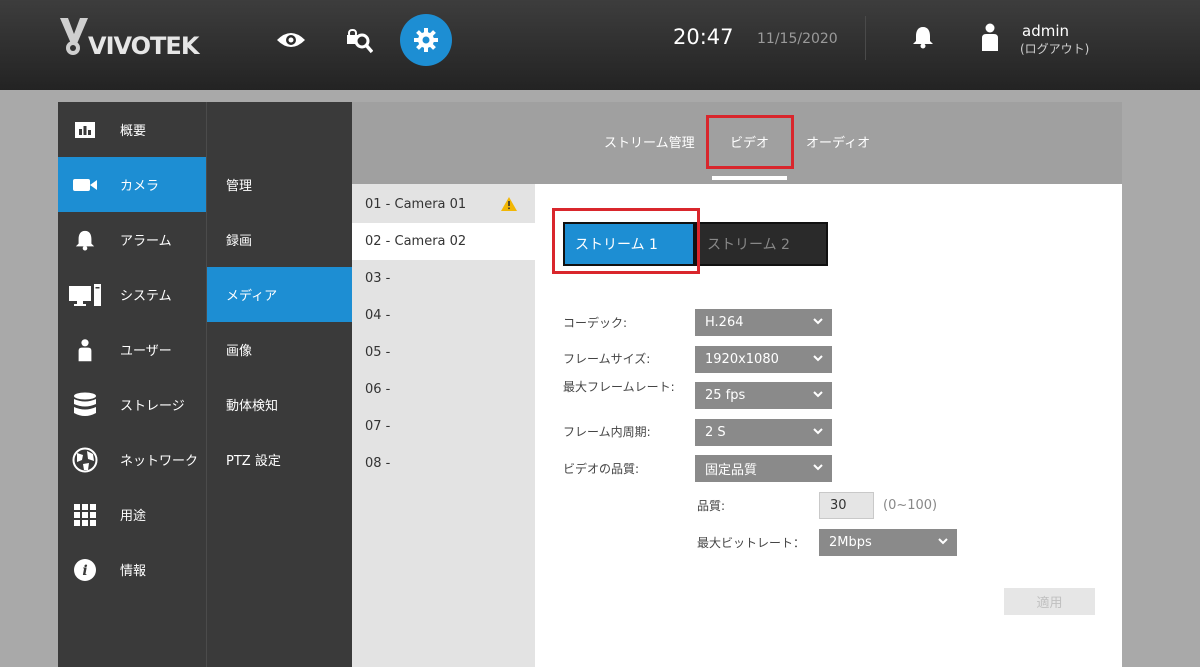 This screenshot has width=1200, height=667. What do you see at coordinates (152, 406) in the screenshot?
I see `nav-item-label: ストレージ` at bounding box center [152, 406].